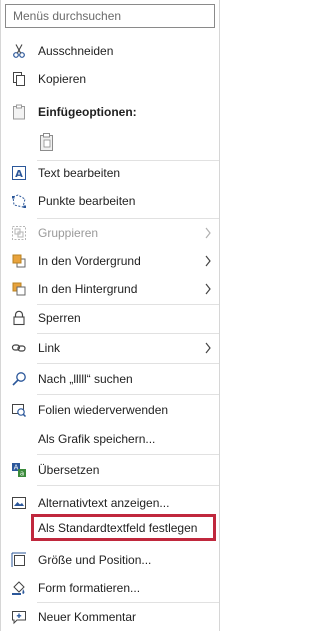 The image size is (320, 631). I want to click on menu-item-lock: Sperren, so click(111, 318).